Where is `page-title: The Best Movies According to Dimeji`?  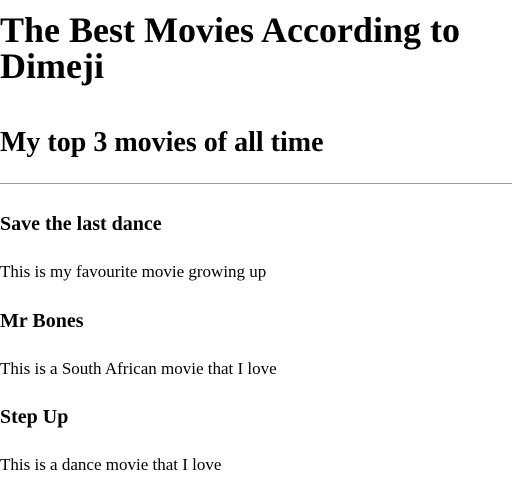
page-title: The Best Movies According to Dimeji is located at coordinates (230, 48).